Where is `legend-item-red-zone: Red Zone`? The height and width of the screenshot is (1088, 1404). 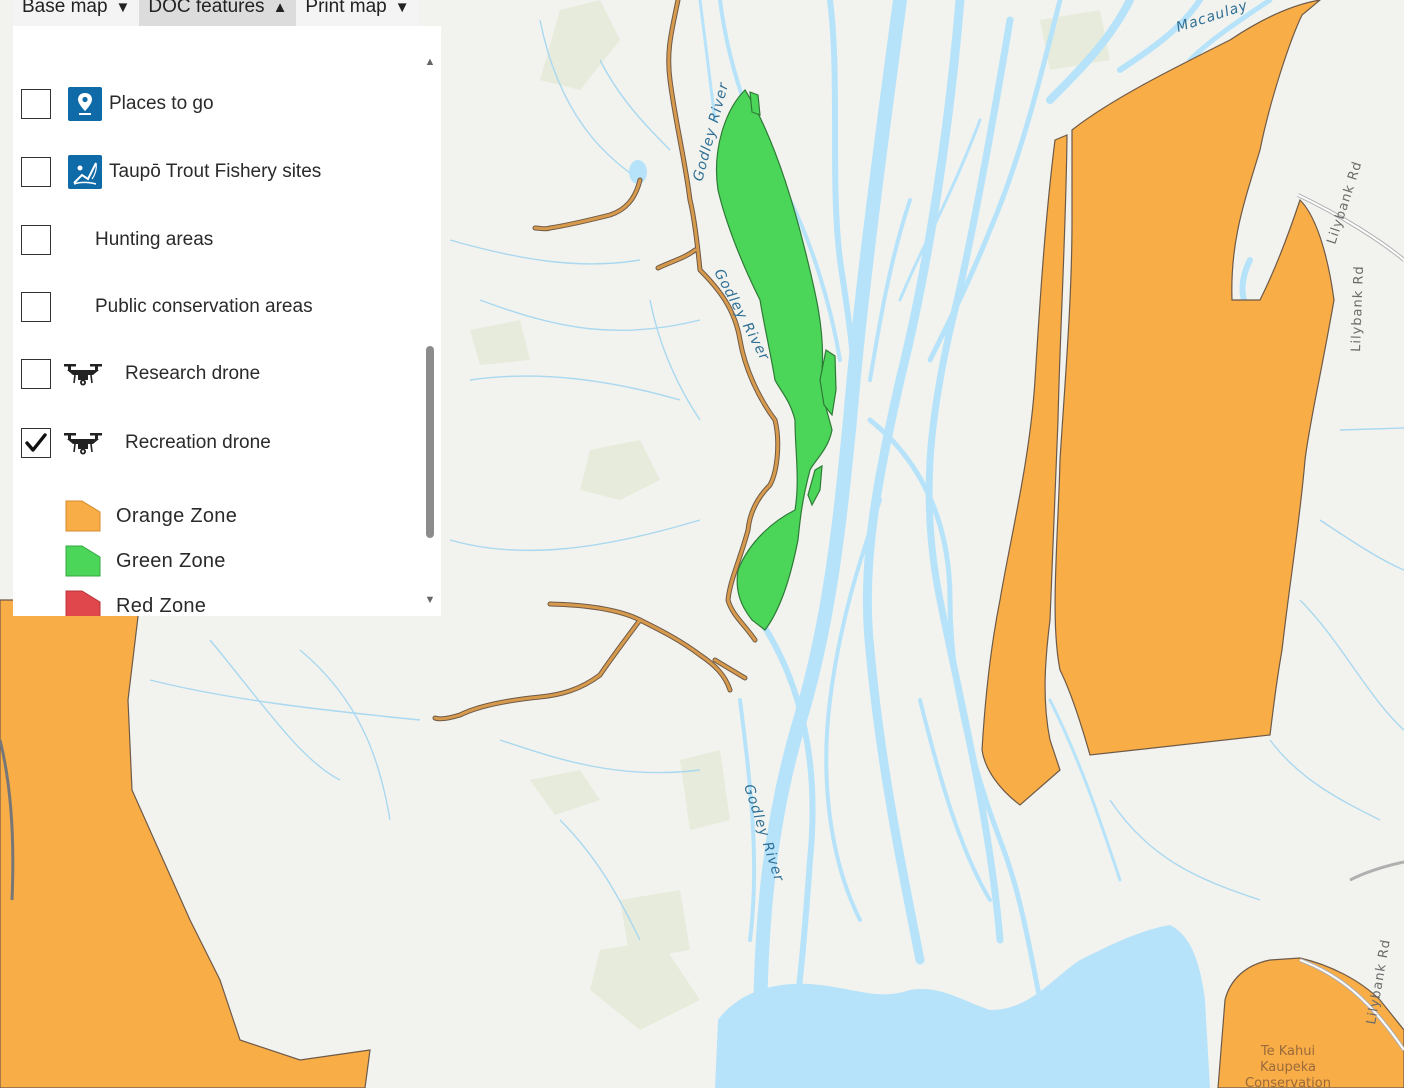
legend-item-red-zone: Red Zone is located at coordinates (135, 602).